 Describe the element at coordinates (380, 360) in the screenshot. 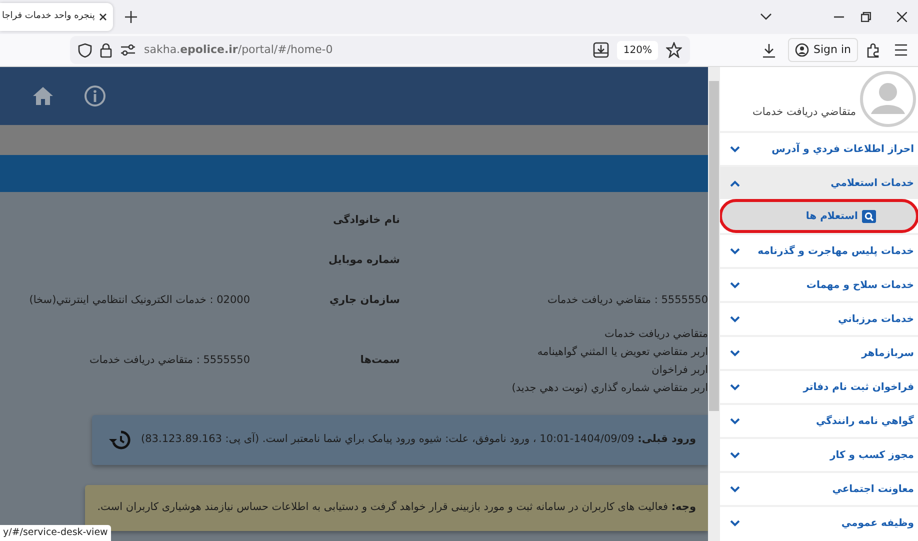

I see `field-label: سمت‌ها` at that location.